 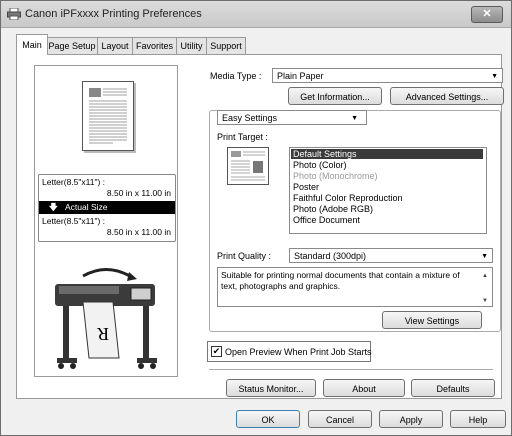 I want to click on down-arrow-icon: 🡇, so click(x=53, y=207).